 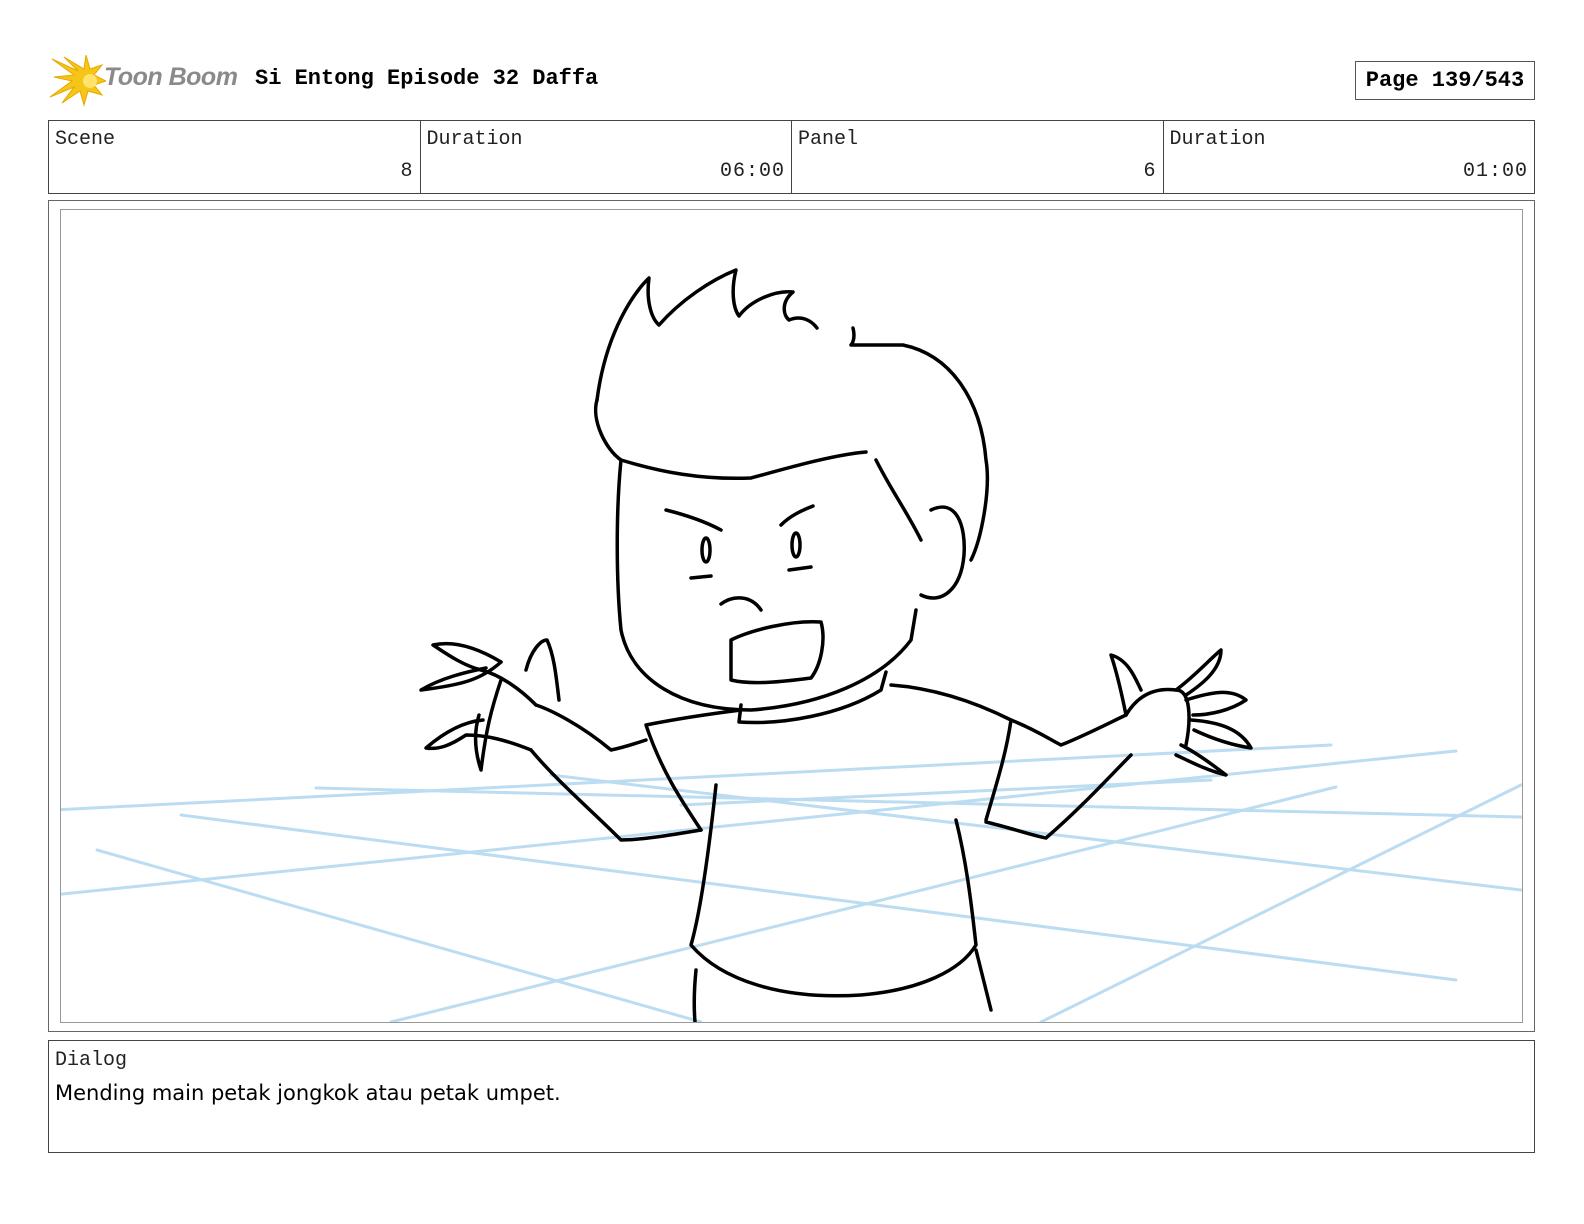 What do you see at coordinates (234, 157) in the screenshot?
I see `scene-cell: Scene 8` at bounding box center [234, 157].